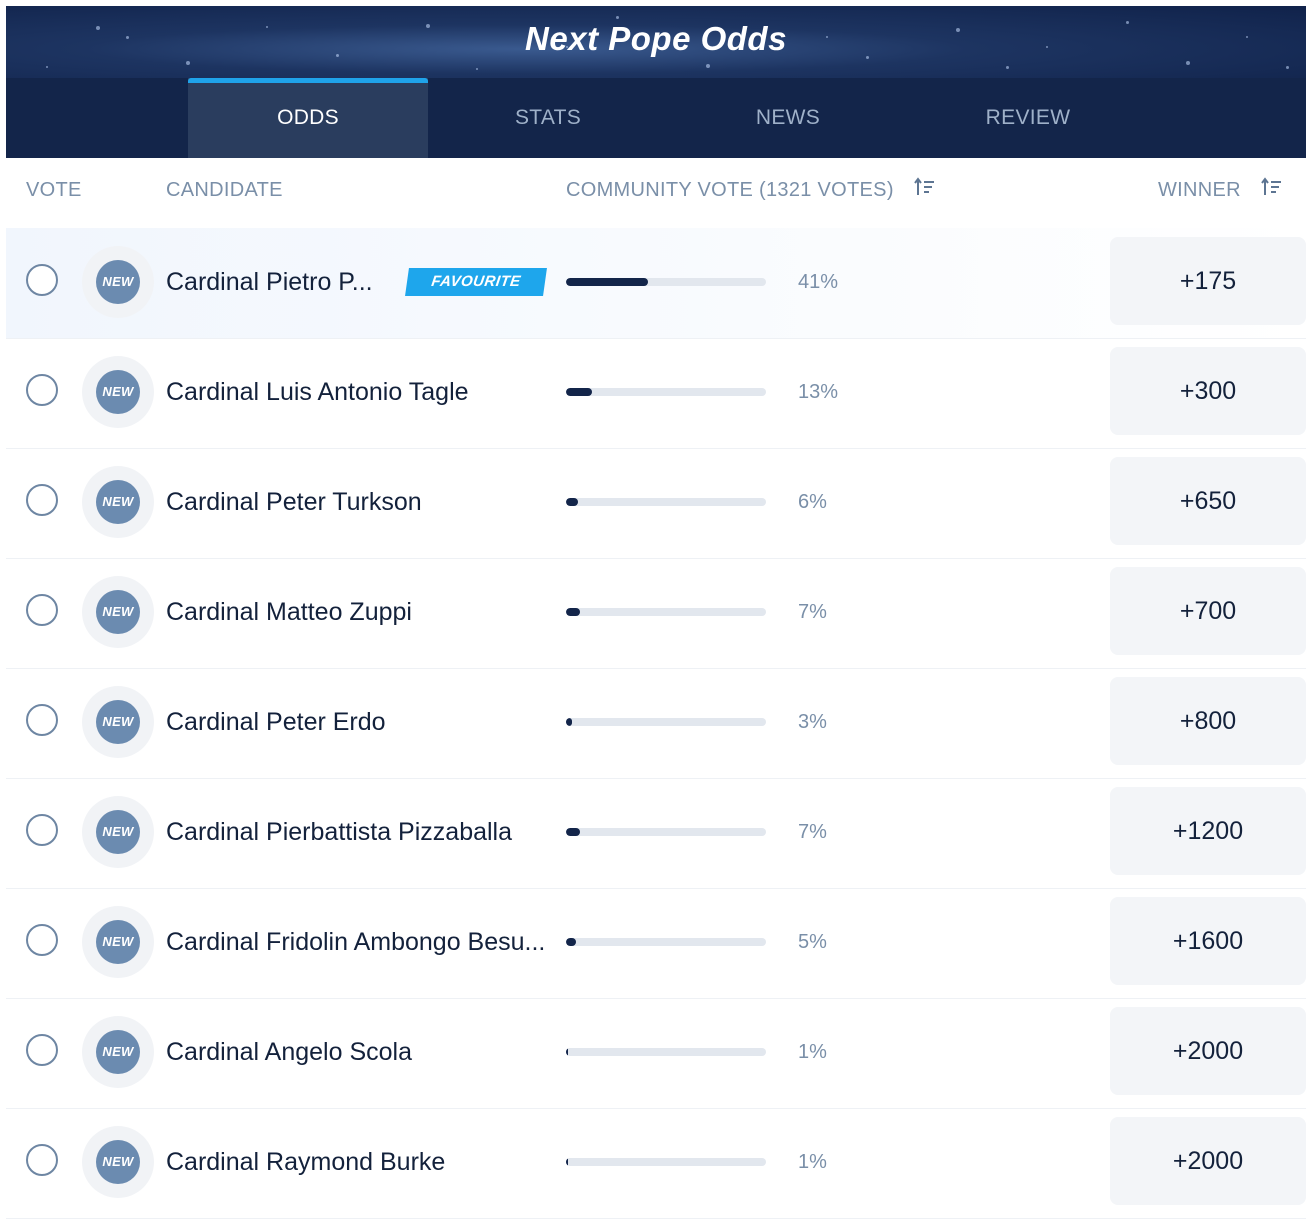 The height and width of the screenshot is (1219, 1306). I want to click on odds-button: +300, so click(1208, 391).